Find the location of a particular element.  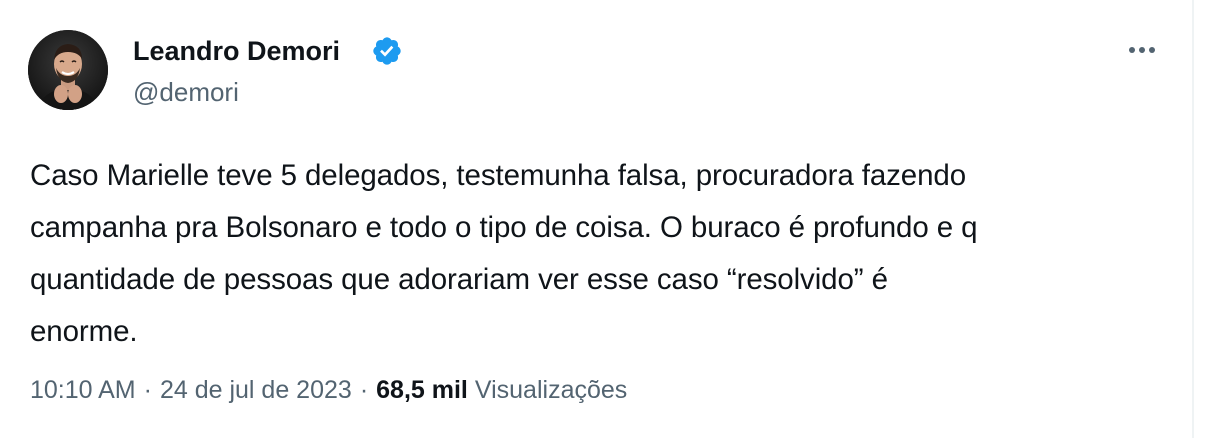

avatar-photo-icon is located at coordinates (68, 70).